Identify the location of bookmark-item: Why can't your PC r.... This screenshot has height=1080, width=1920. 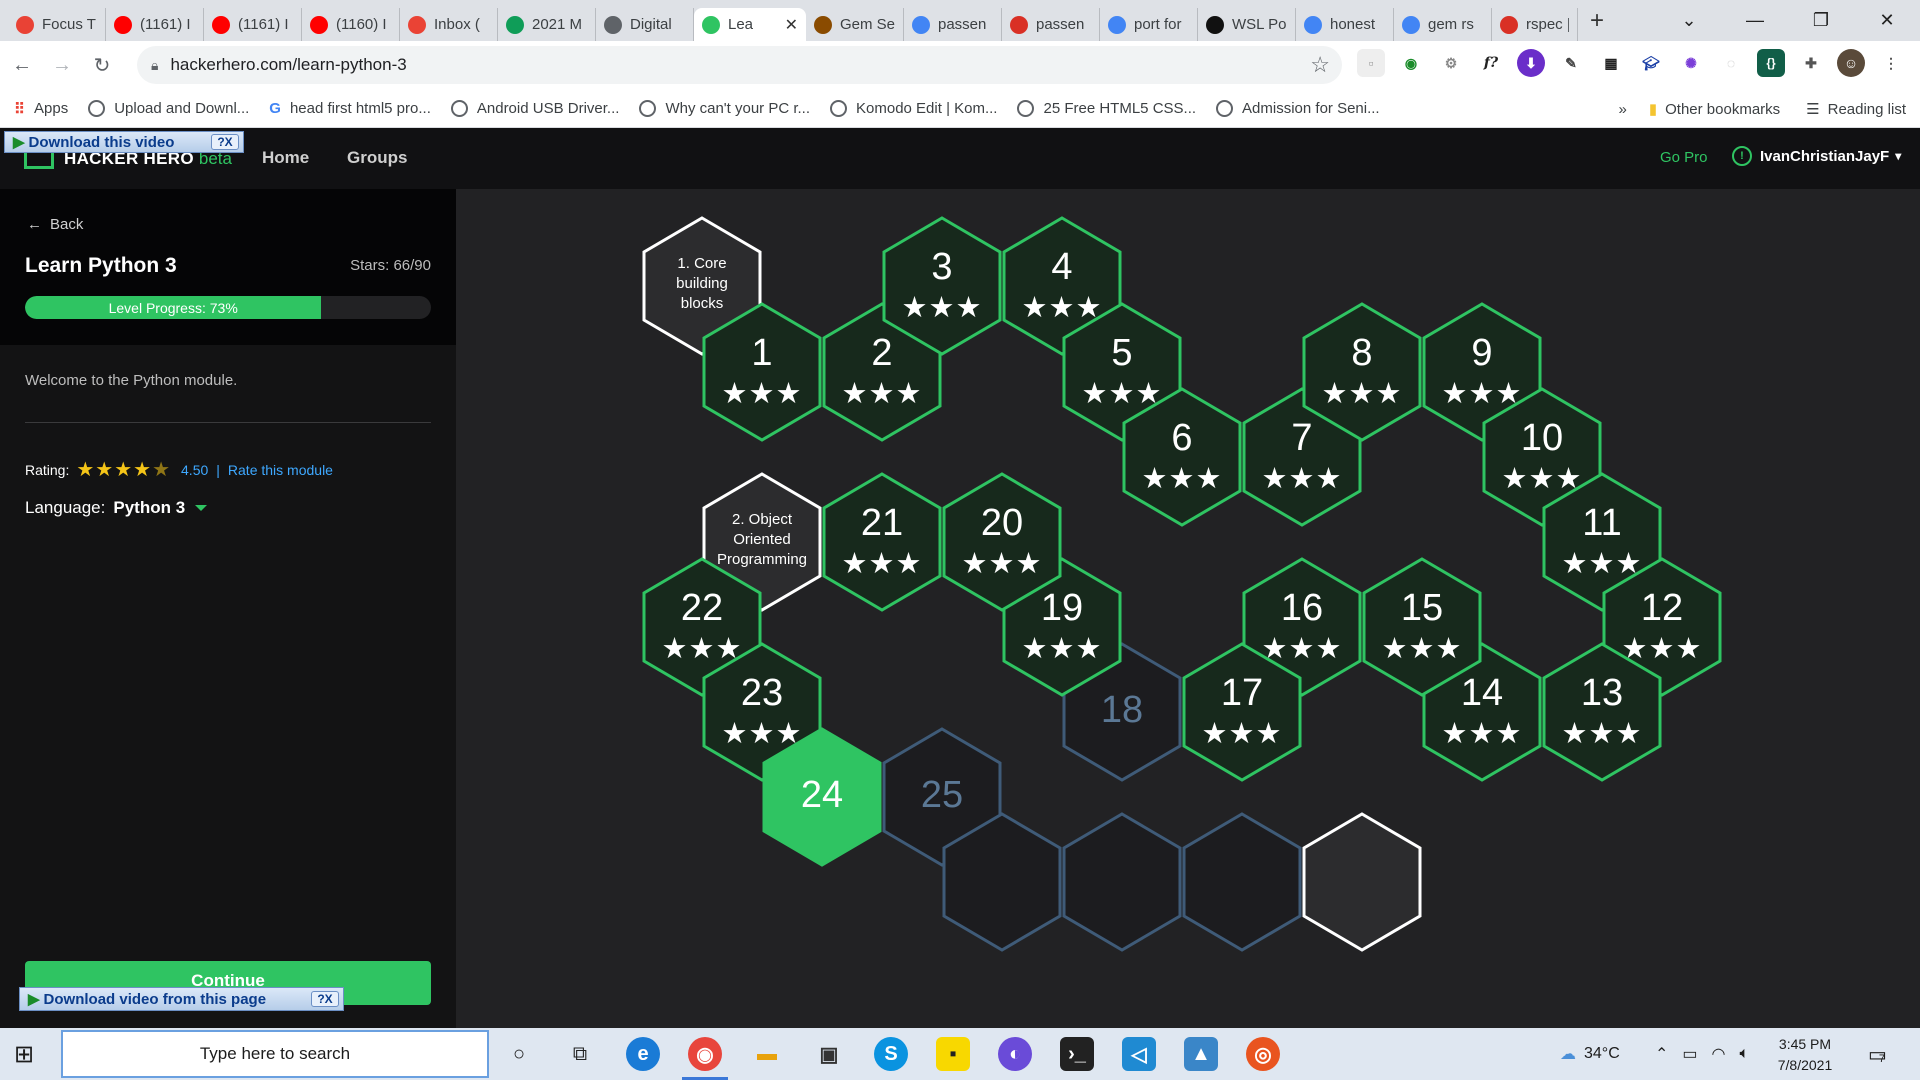
(724, 108).